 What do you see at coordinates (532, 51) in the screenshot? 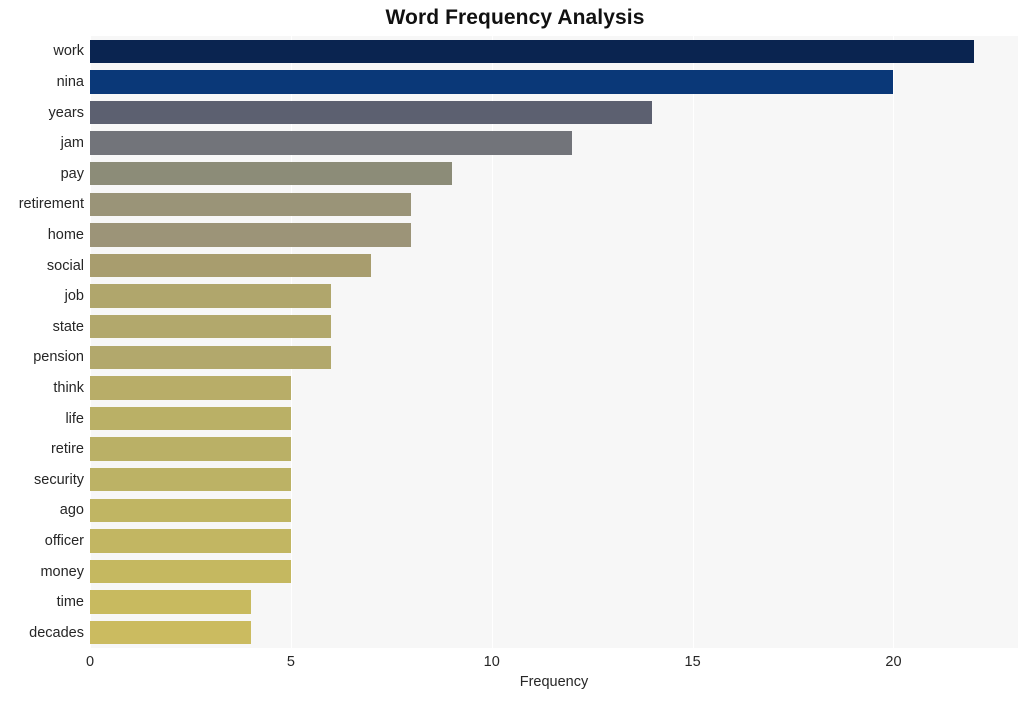
I see `bar-work` at bounding box center [532, 51].